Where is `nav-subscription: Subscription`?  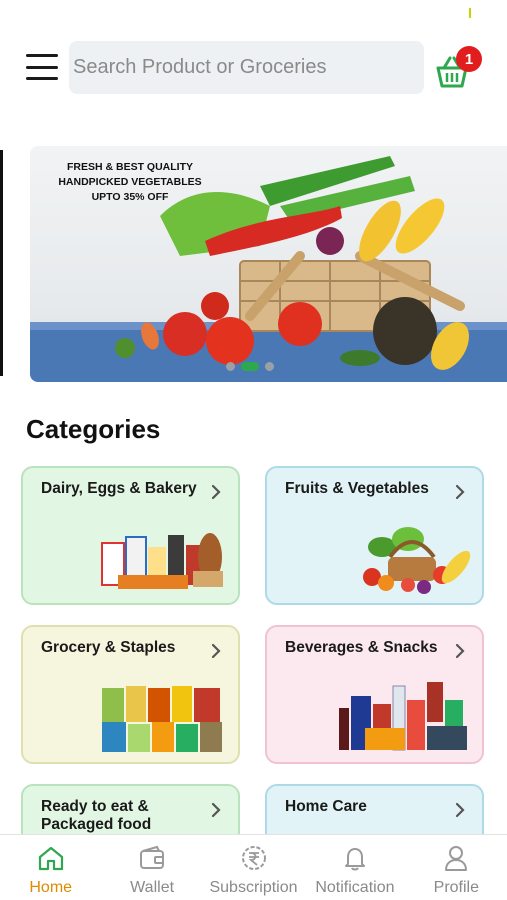
nav-subscription: Subscription is located at coordinates (253, 867).